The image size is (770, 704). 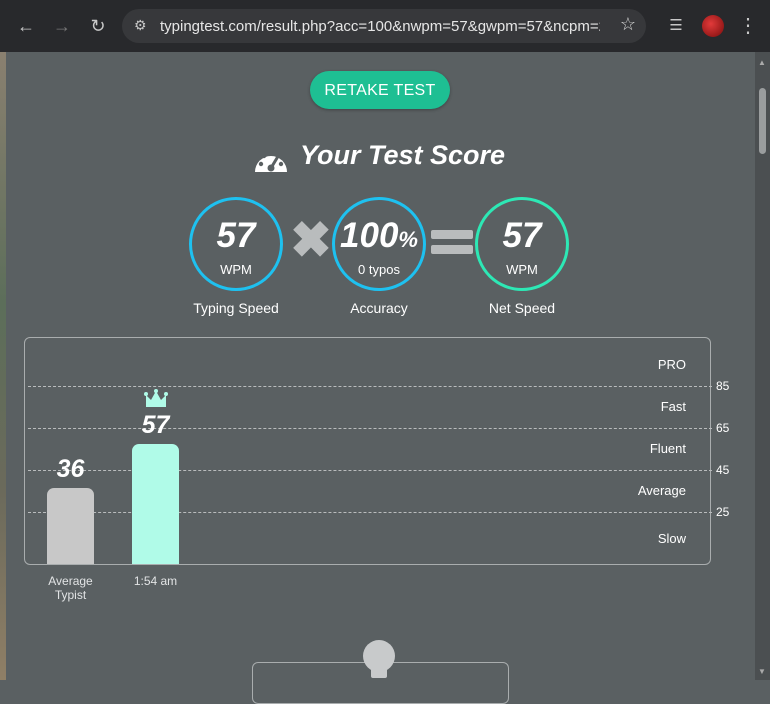 I want to click on bookmark-star-icon: ☆, so click(x=628, y=24).